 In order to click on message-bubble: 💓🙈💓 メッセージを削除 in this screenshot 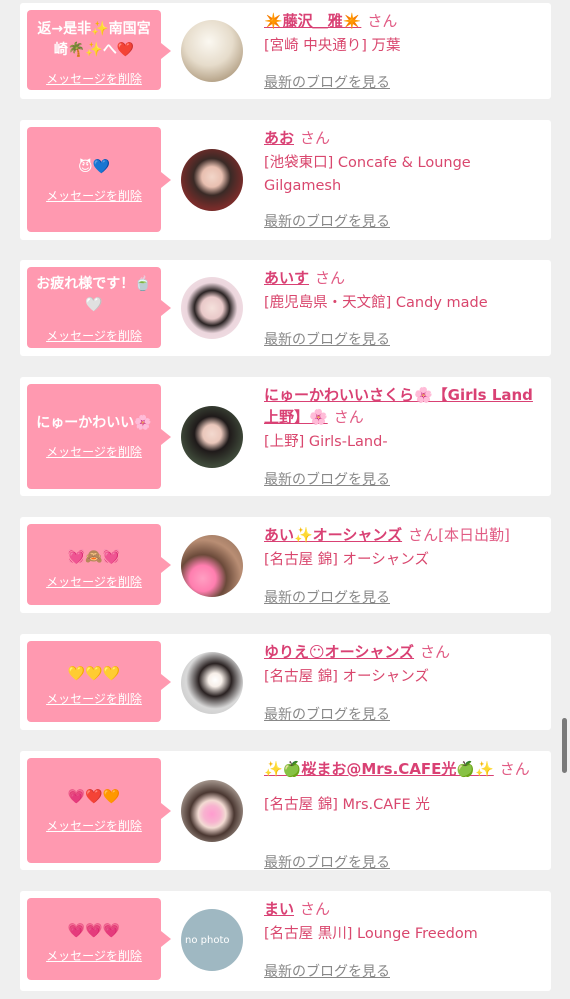, I will do `click(94, 564)`.